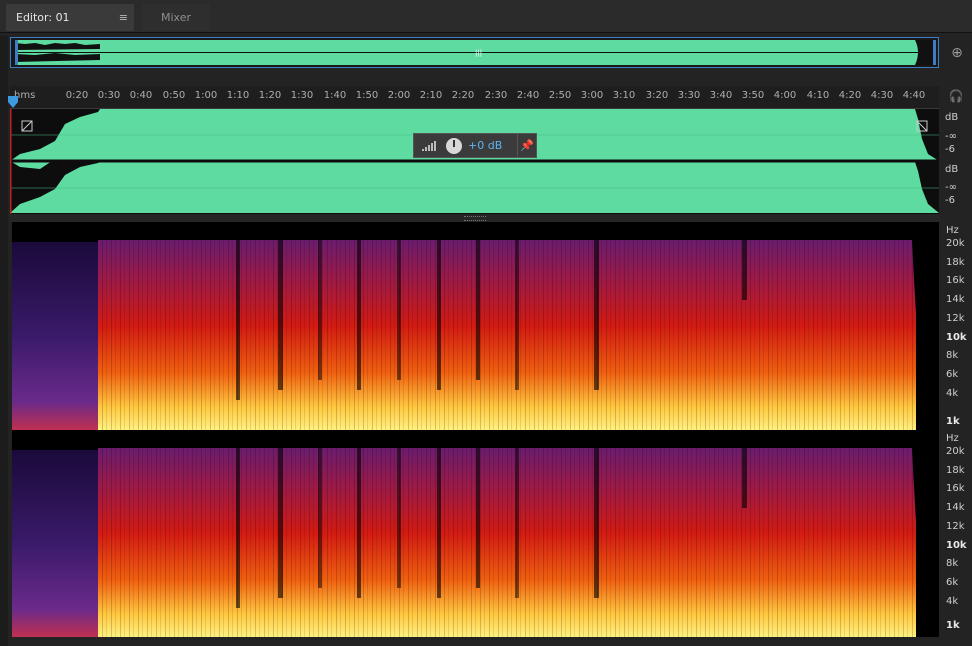  Describe the element at coordinates (302, 95) in the screenshot. I see `ruler-tick: 1:30` at that location.